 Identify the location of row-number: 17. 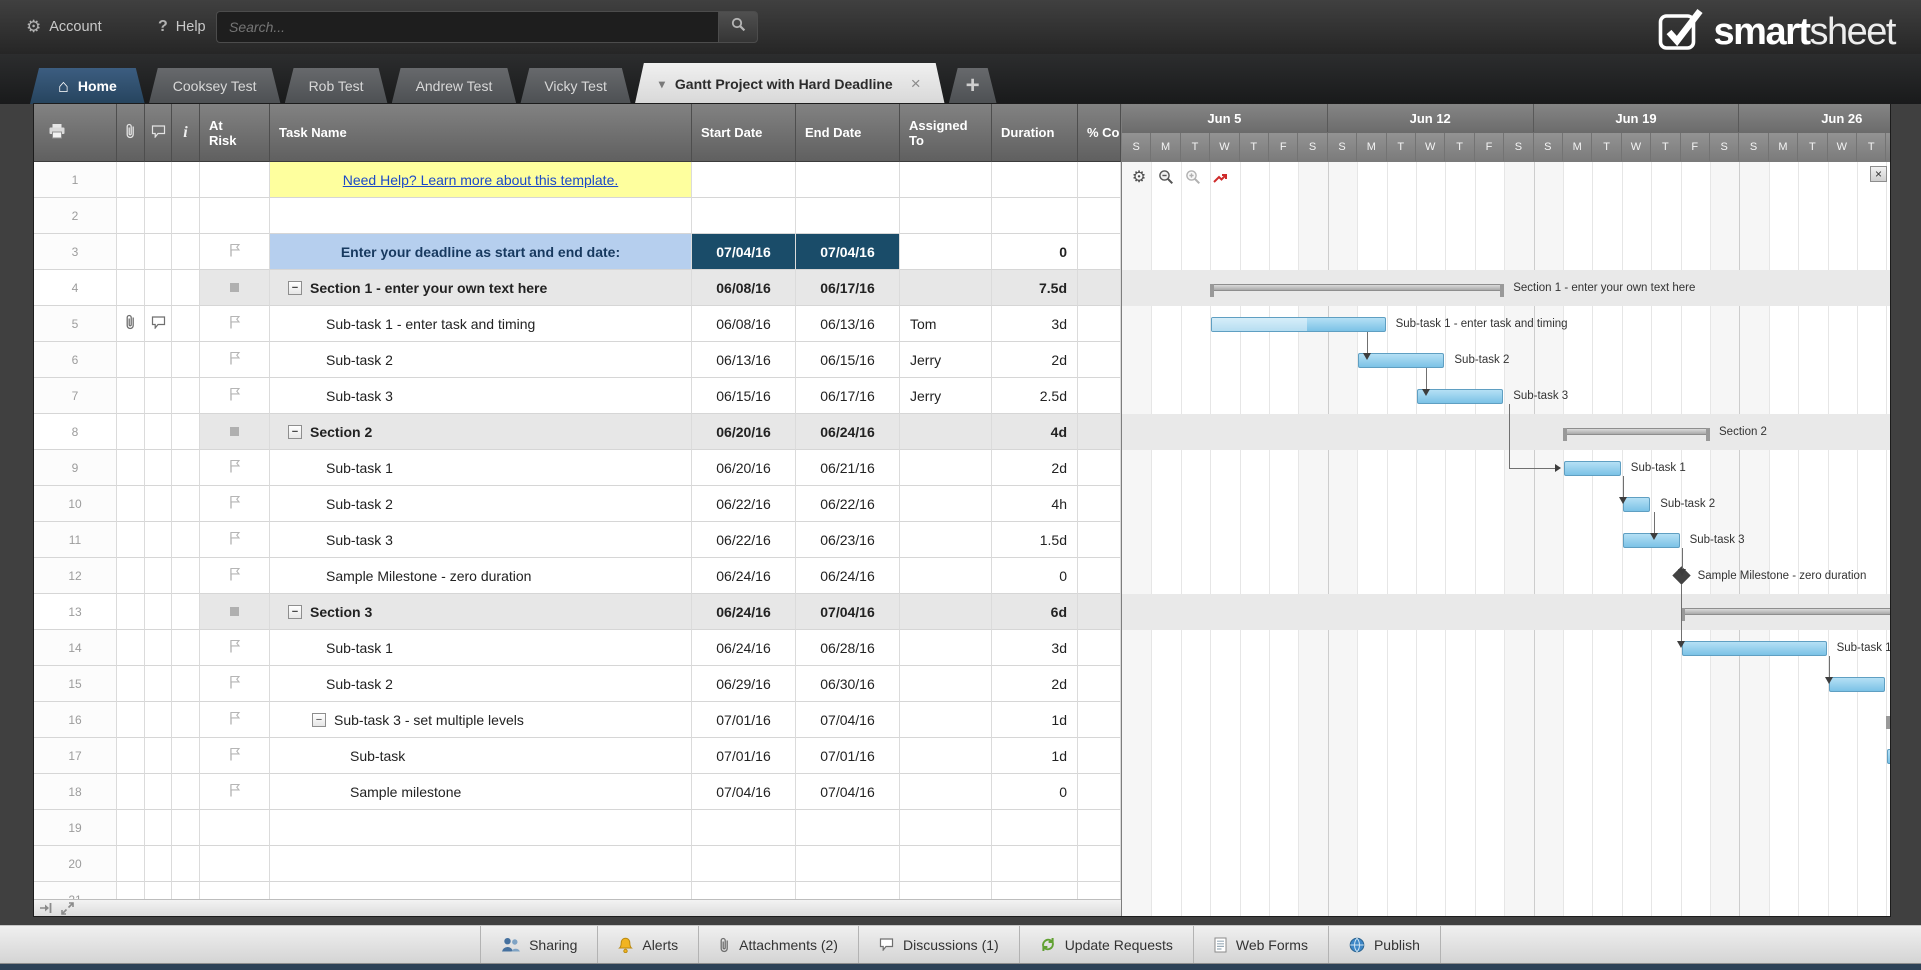
(75, 756).